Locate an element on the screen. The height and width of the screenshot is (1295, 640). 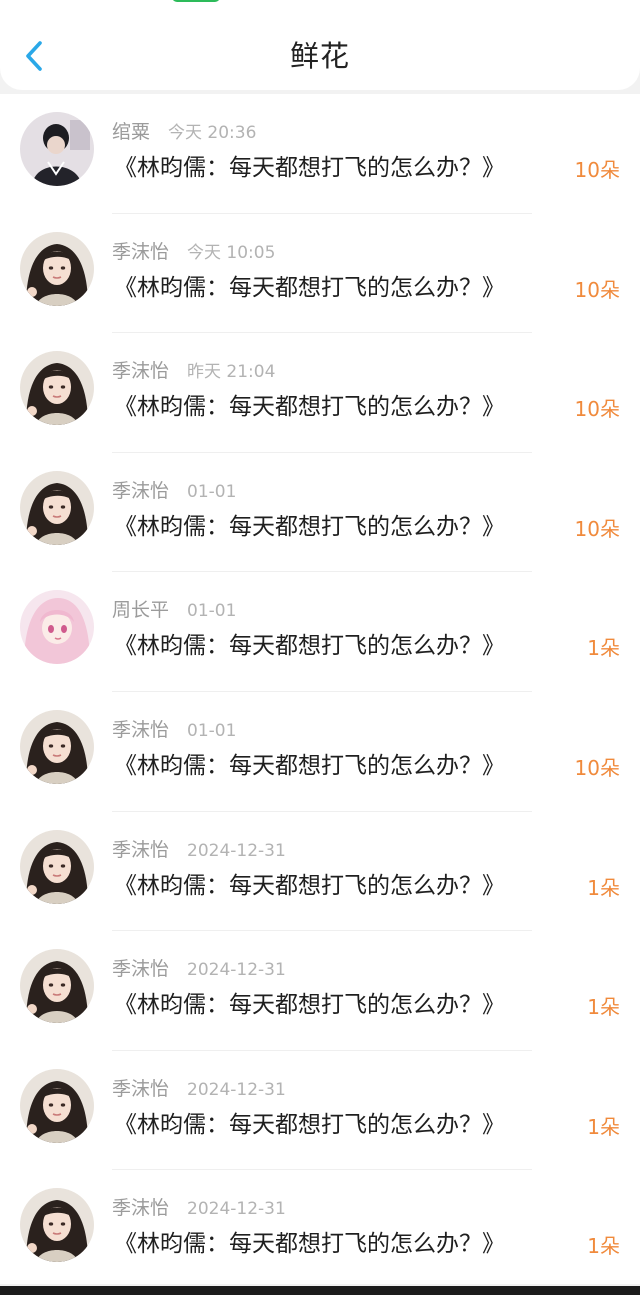
sender-meta: 周长平 01-01 is located at coordinates (174, 610).